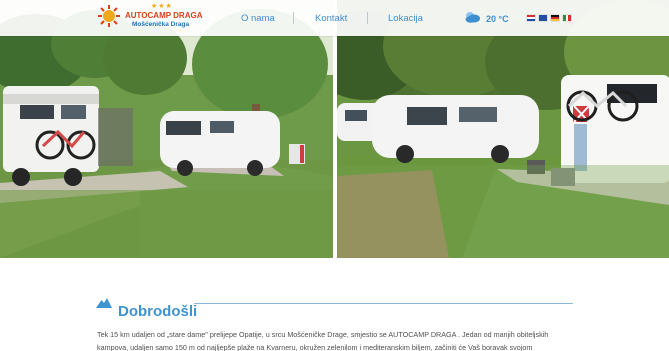 The height and width of the screenshot is (351, 669). Describe the element at coordinates (258, 19) in the screenshot. I see `nav-link-o-nama: O nama` at that location.